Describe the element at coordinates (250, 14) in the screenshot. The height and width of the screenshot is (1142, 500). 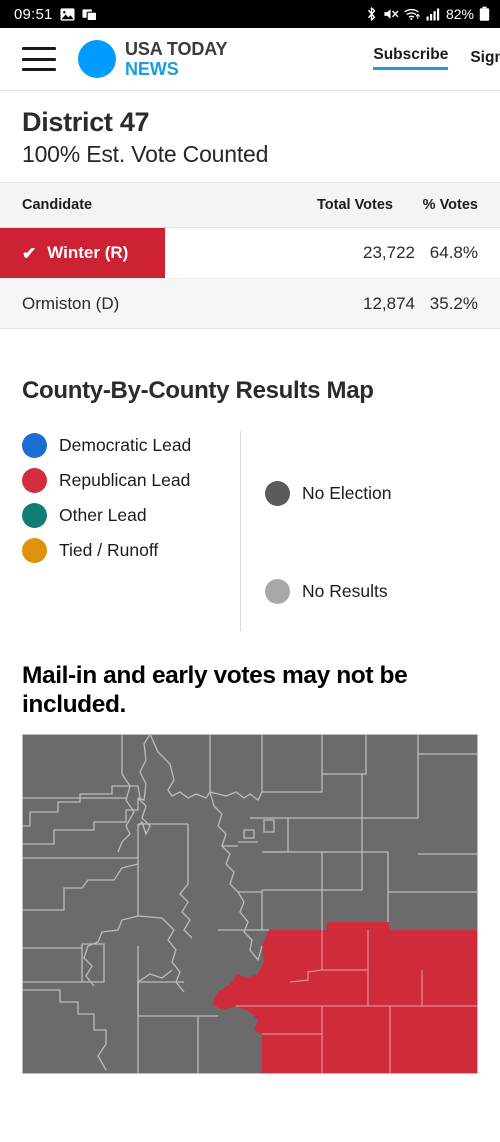
I see `status-bar: 09:51 82%` at that location.